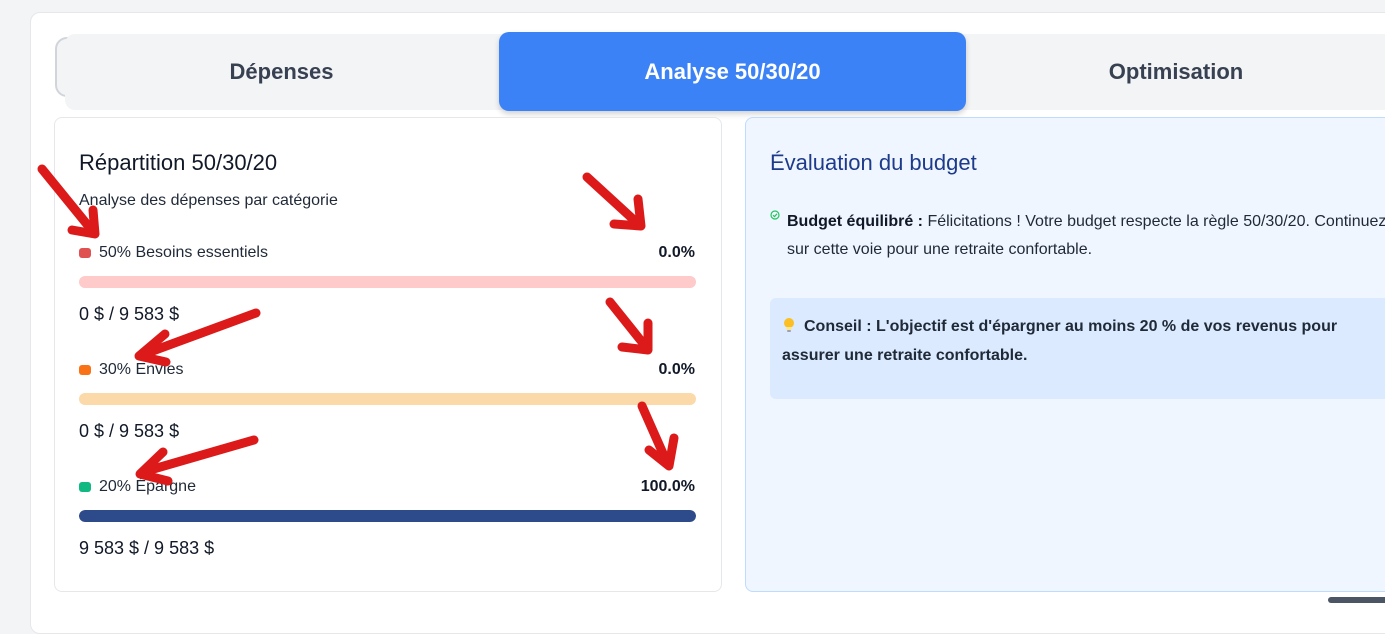 The width and height of the screenshot is (1385, 634). I want to click on breakdown-title: Répartition 50/30/20, so click(178, 162).